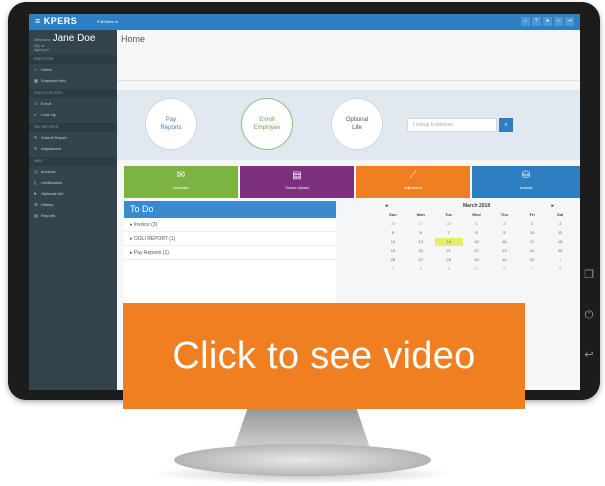 This screenshot has height=486, width=605. Describe the element at coordinates (560, 214) in the screenshot. I see `calendar-weekday: Sat` at that location.